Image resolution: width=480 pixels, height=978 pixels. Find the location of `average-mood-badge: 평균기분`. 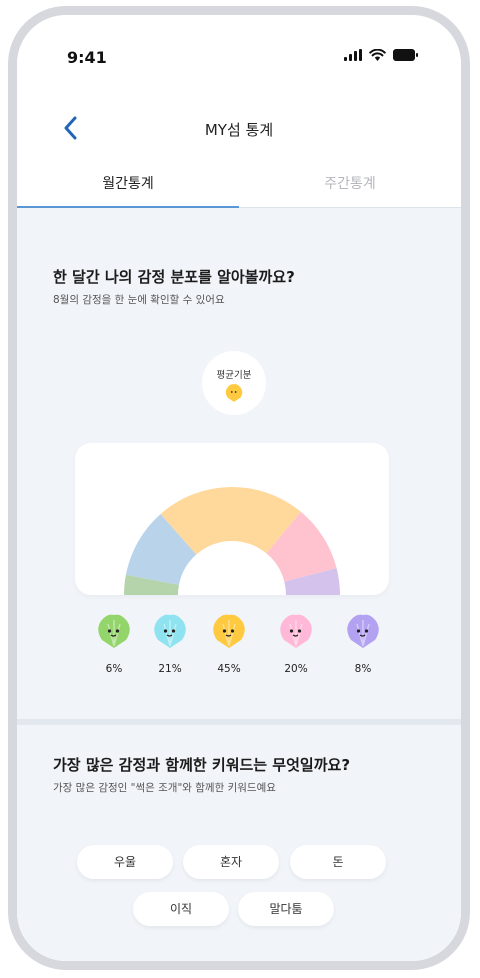

average-mood-badge: 평균기분 is located at coordinates (234, 383).